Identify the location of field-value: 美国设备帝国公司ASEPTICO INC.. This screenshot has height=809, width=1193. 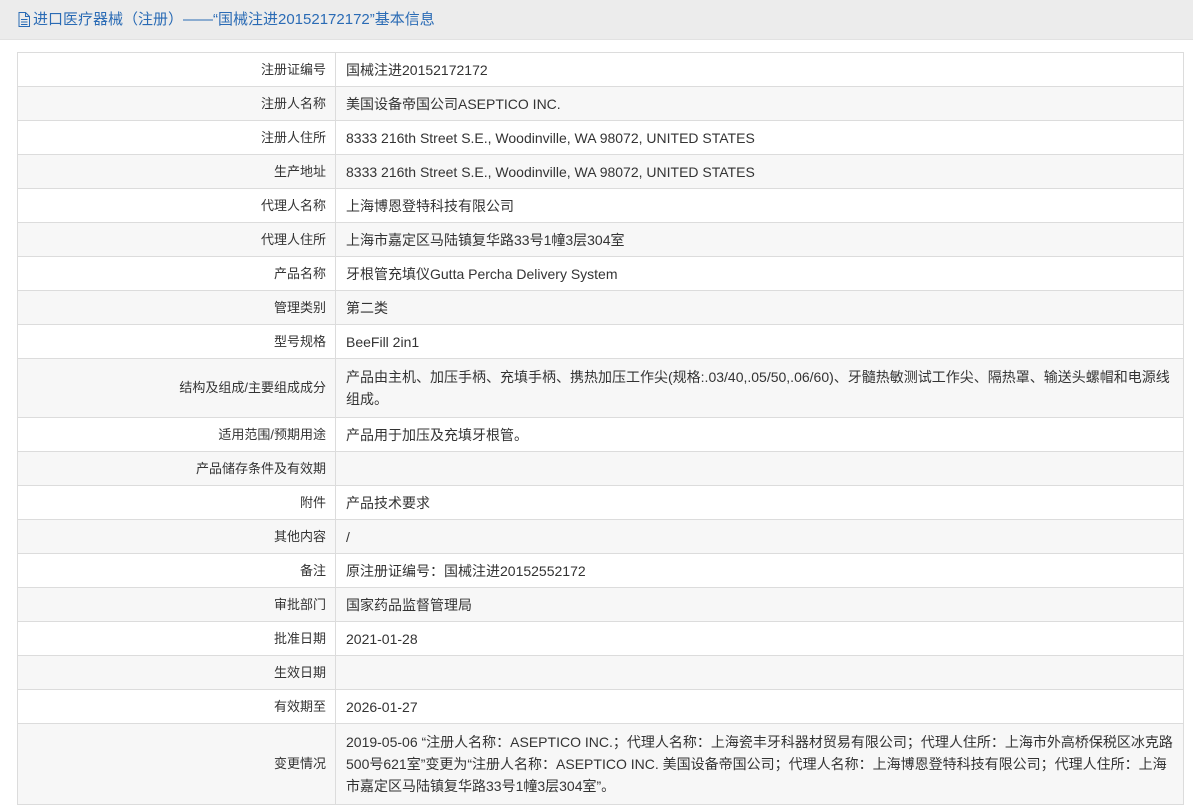
(759, 103).